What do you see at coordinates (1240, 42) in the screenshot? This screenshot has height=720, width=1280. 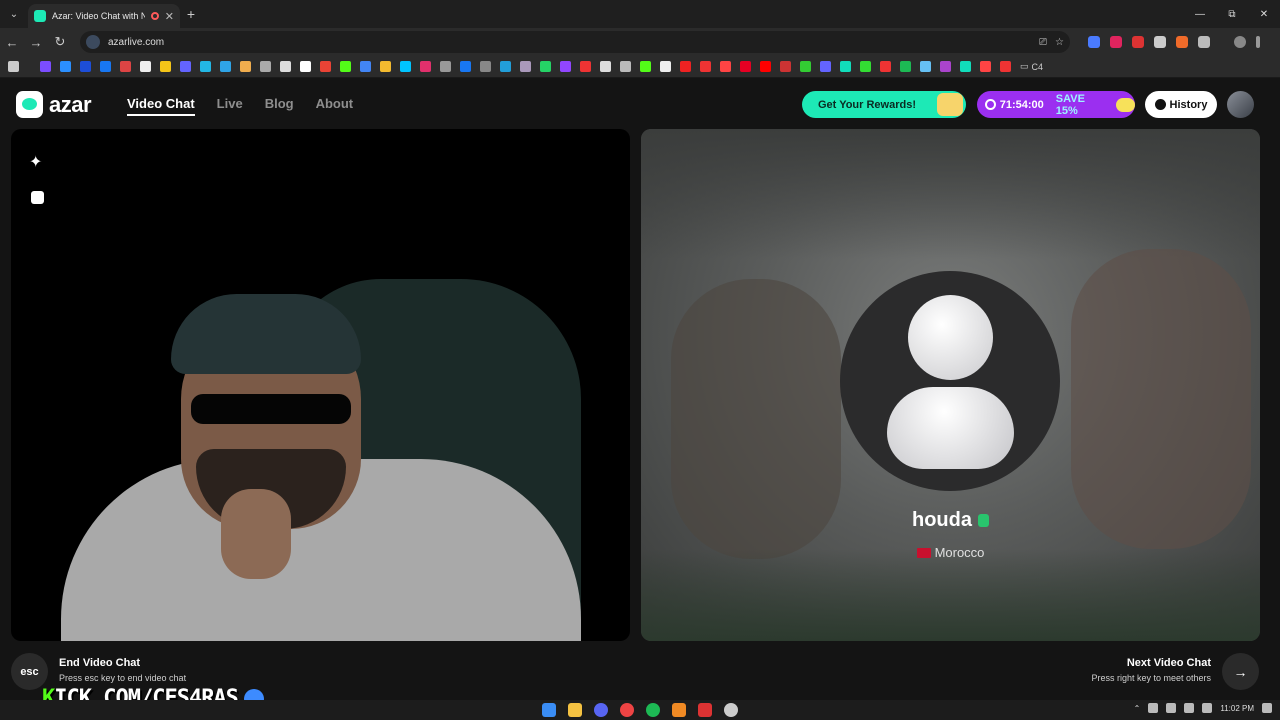 I see `profile-icon` at bounding box center [1240, 42].